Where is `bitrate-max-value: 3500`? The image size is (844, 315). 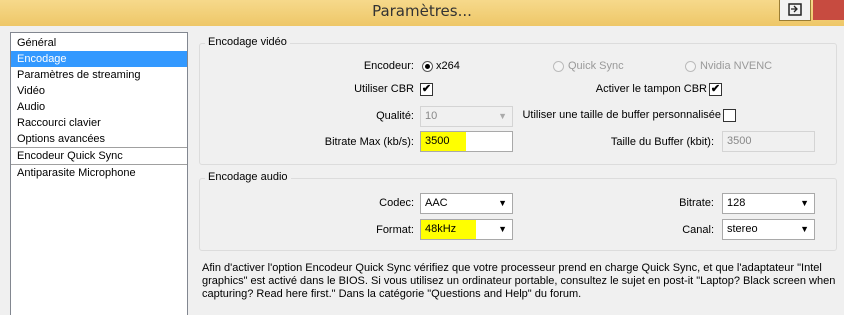
bitrate-max-value: 3500 is located at coordinates (437, 141).